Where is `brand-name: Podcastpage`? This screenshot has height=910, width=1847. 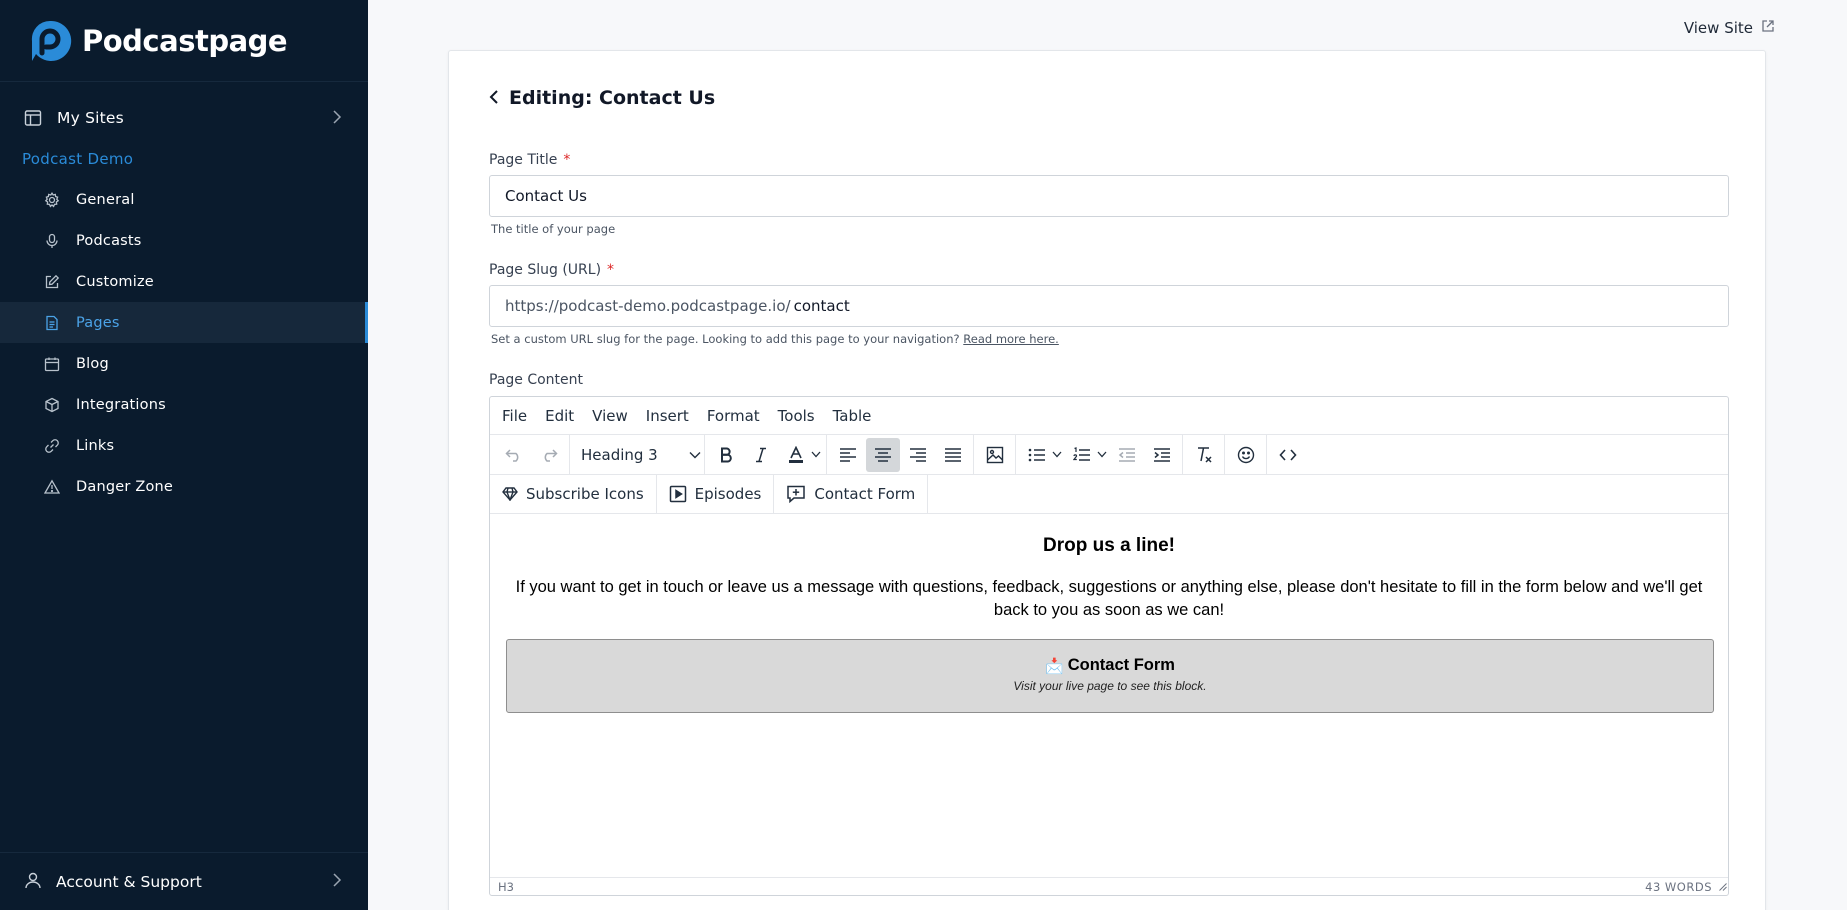
brand-name: Podcastpage is located at coordinates (185, 40).